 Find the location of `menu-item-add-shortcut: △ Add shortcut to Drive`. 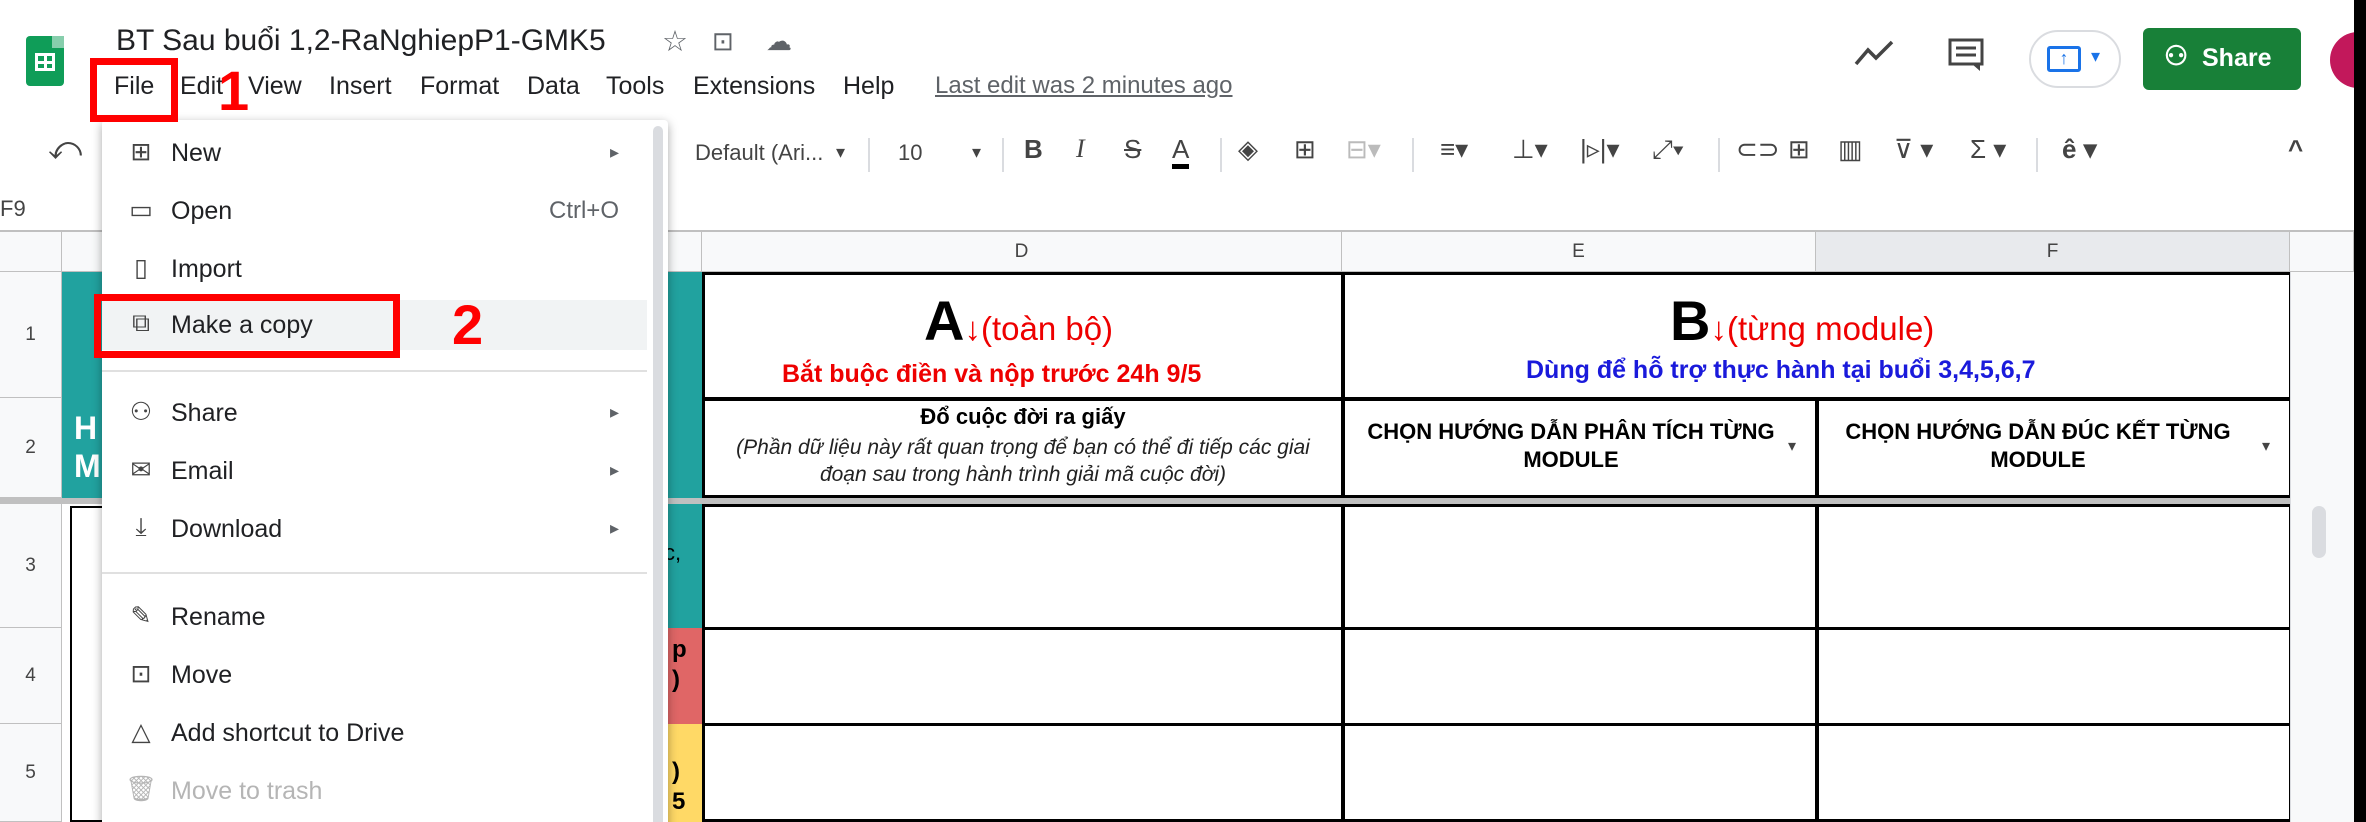

menu-item-add-shortcut: △ Add shortcut to Drive is located at coordinates (374, 733).